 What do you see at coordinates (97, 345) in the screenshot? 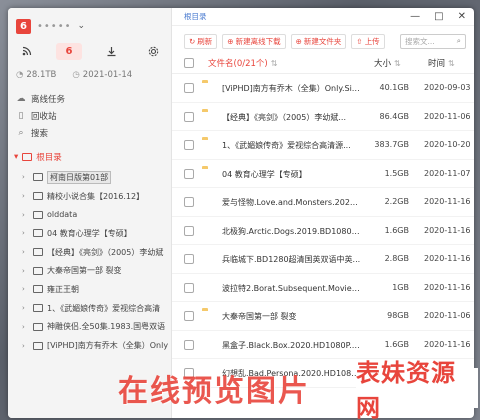
I see `tree-item: › [ViPHD]南方有乔木（全集）Only` at bounding box center [97, 345].